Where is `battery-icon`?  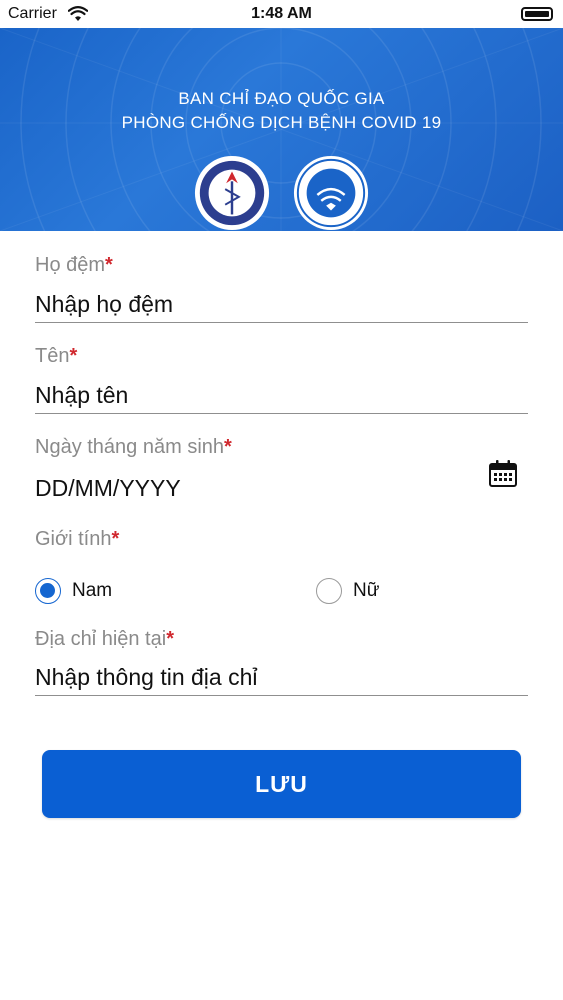
battery-icon is located at coordinates (537, 14).